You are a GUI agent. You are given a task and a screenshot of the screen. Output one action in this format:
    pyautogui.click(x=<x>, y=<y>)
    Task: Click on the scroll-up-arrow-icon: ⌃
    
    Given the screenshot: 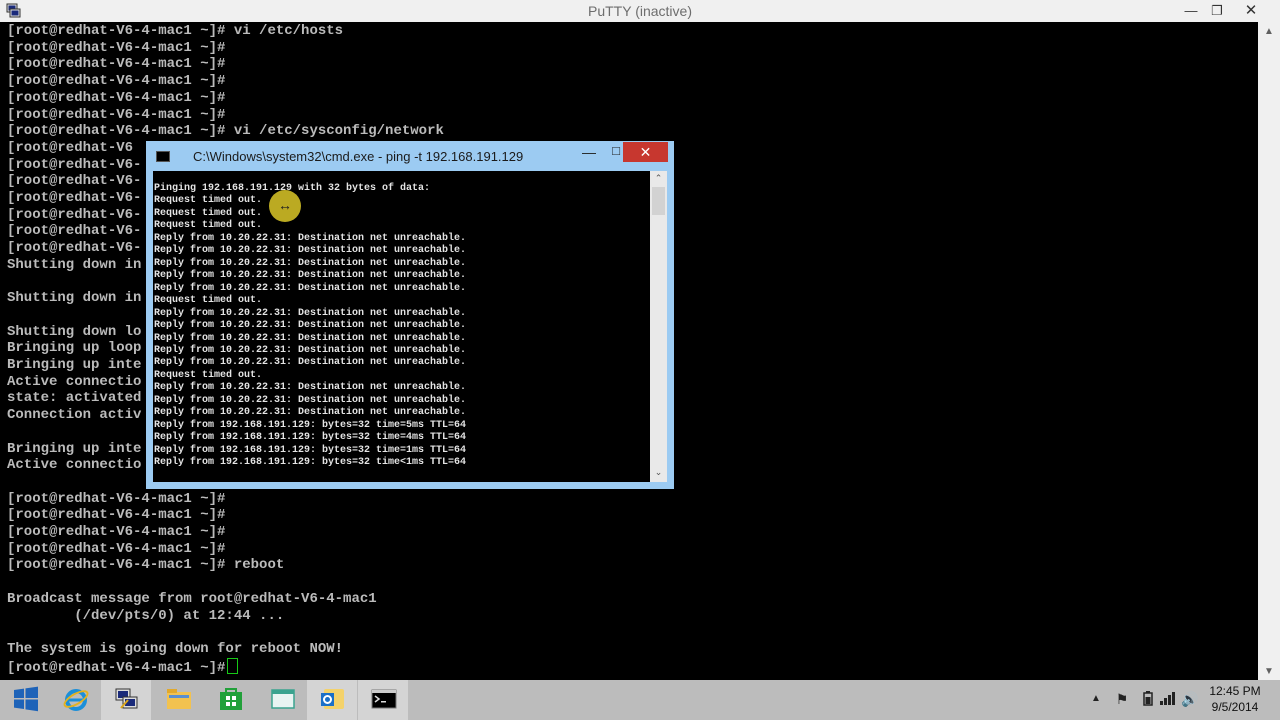 What is the action you would take?
    pyautogui.click(x=658, y=178)
    